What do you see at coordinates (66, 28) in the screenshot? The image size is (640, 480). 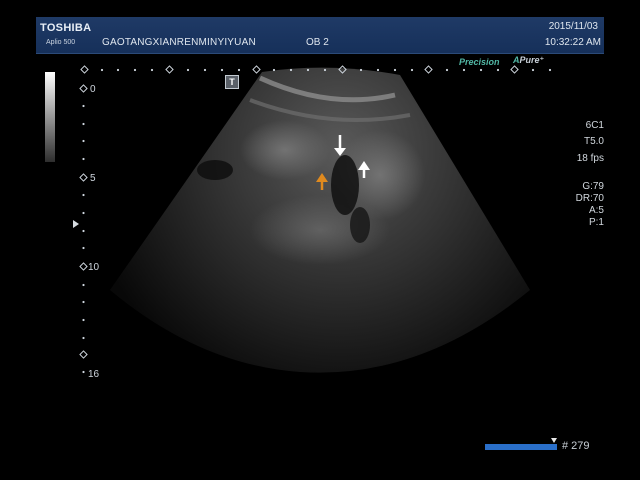 I see `brand-logo: TOSHIBA` at bounding box center [66, 28].